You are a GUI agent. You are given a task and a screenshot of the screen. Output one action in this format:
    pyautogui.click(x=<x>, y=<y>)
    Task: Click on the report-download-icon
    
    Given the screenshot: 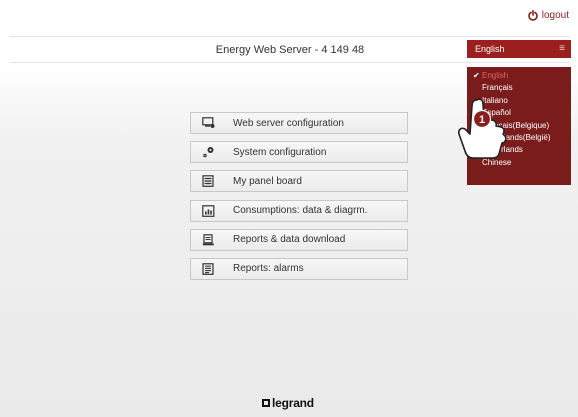 What is the action you would take?
    pyautogui.click(x=208, y=239)
    